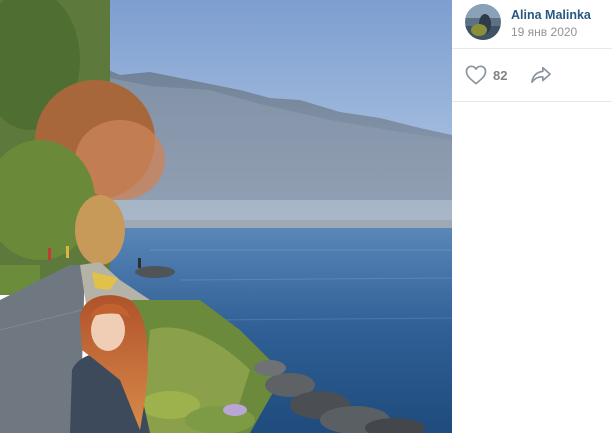 This screenshot has width=612, height=433. I want to click on like-button: 82, so click(486, 75).